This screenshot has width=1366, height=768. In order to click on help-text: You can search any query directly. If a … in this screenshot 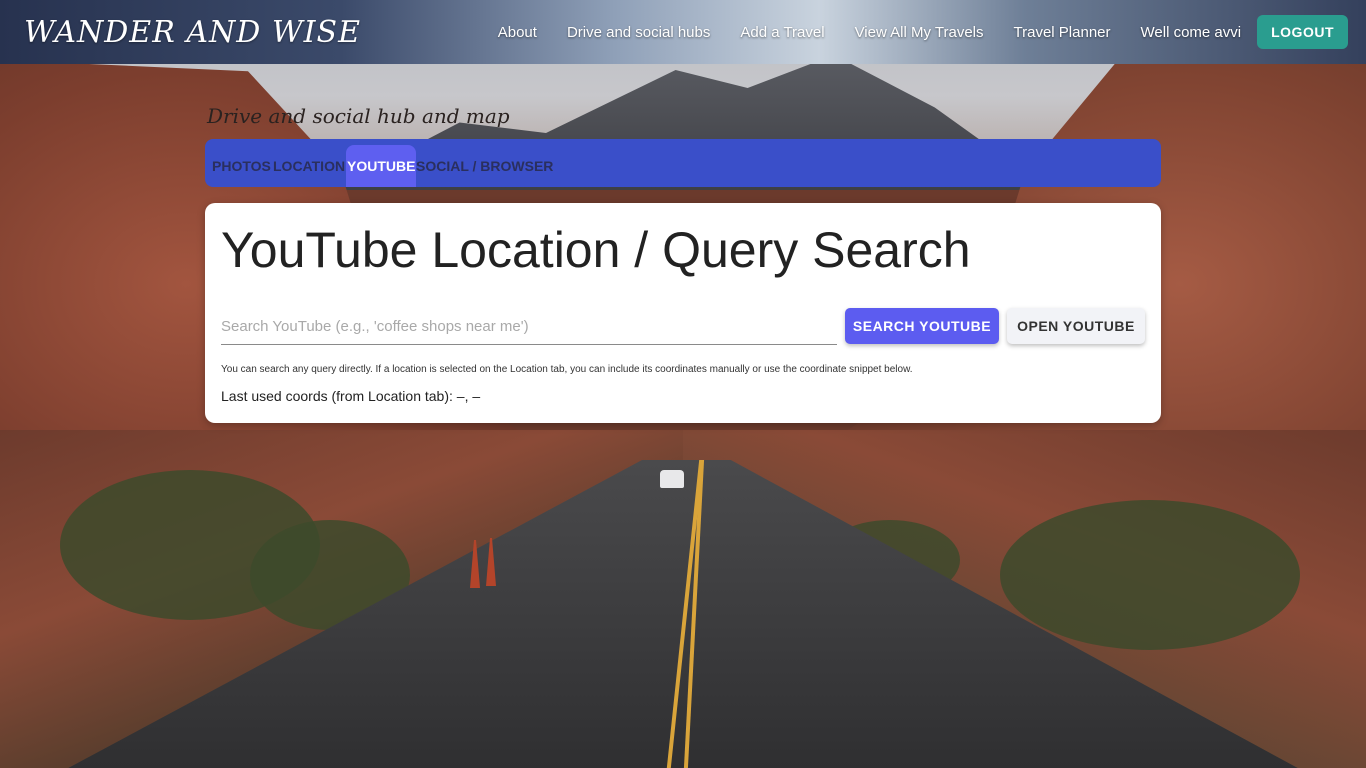, I will do `click(567, 369)`.